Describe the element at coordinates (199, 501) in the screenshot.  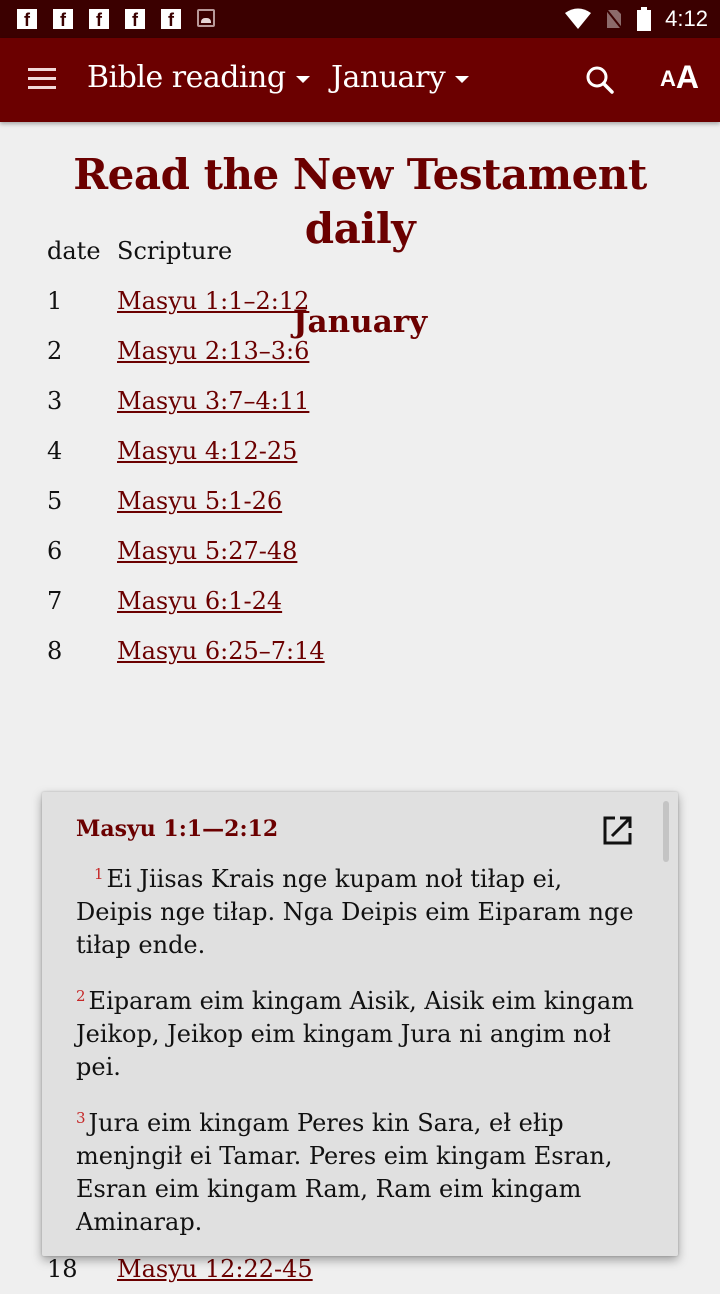
I see `scripture-link: Masyu 5:1-26` at that location.